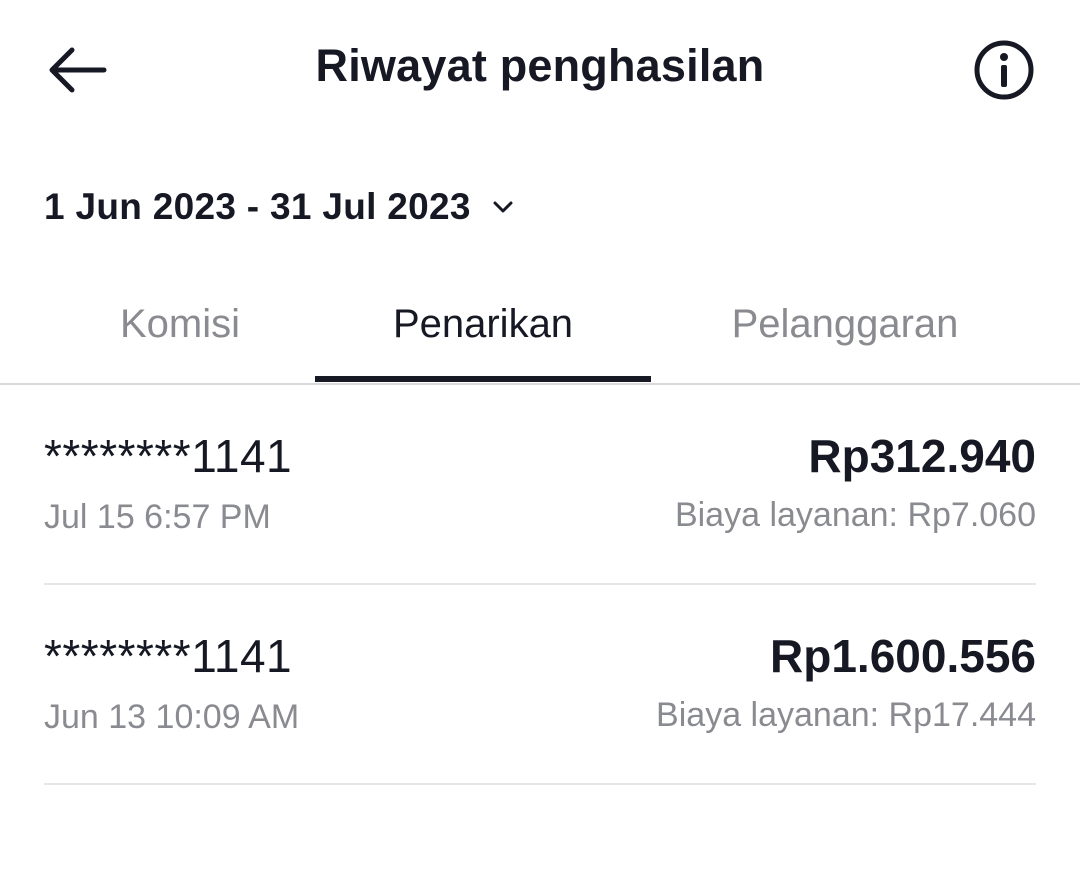  Describe the element at coordinates (257, 206) in the screenshot. I see `date-range-label: 1 Jun 2023 - 31 Jul 2023` at that location.